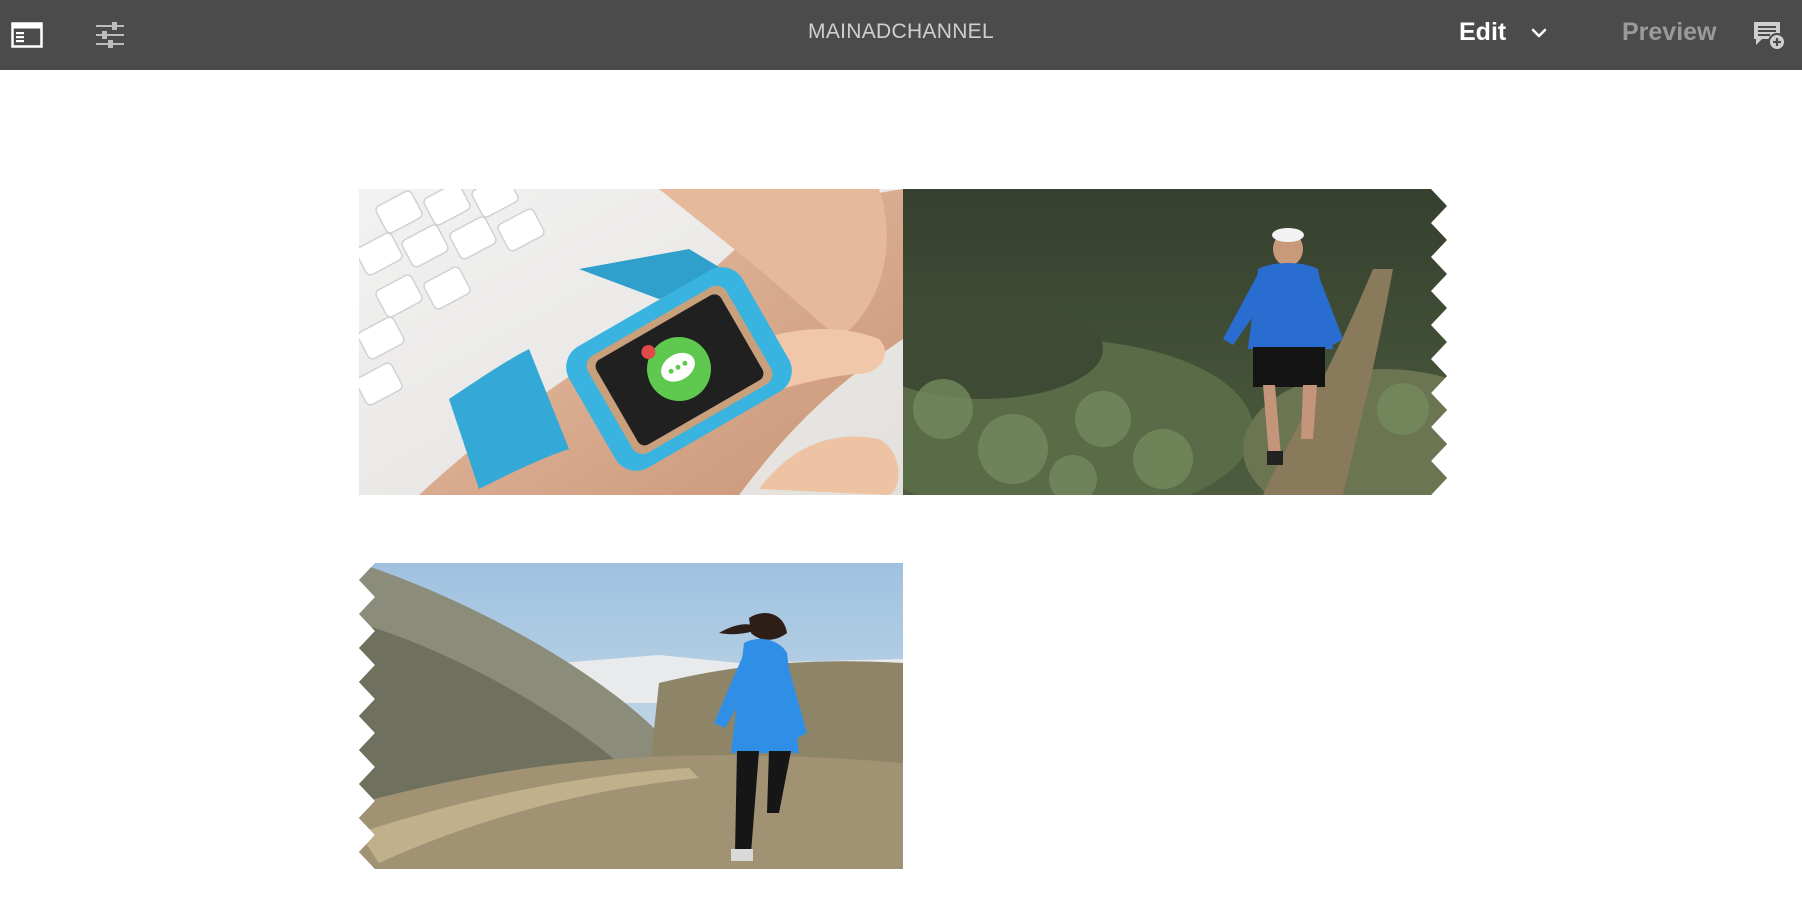 Image resolution: width=1802 pixels, height=904 pixels. Describe the element at coordinates (1482, 32) in the screenshot. I see `mode-selector-label: Edit` at that location.